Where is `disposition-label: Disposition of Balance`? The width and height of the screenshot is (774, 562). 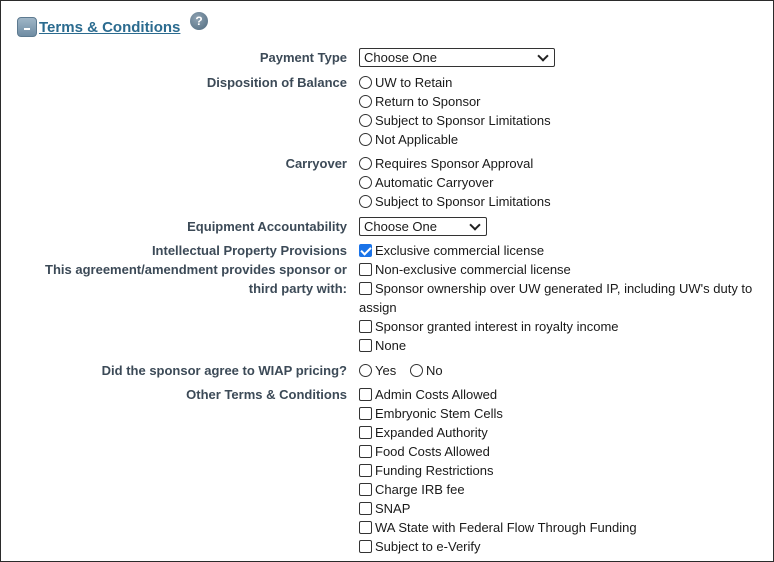
disposition-label: Disposition of Balance is located at coordinates (276, 82).